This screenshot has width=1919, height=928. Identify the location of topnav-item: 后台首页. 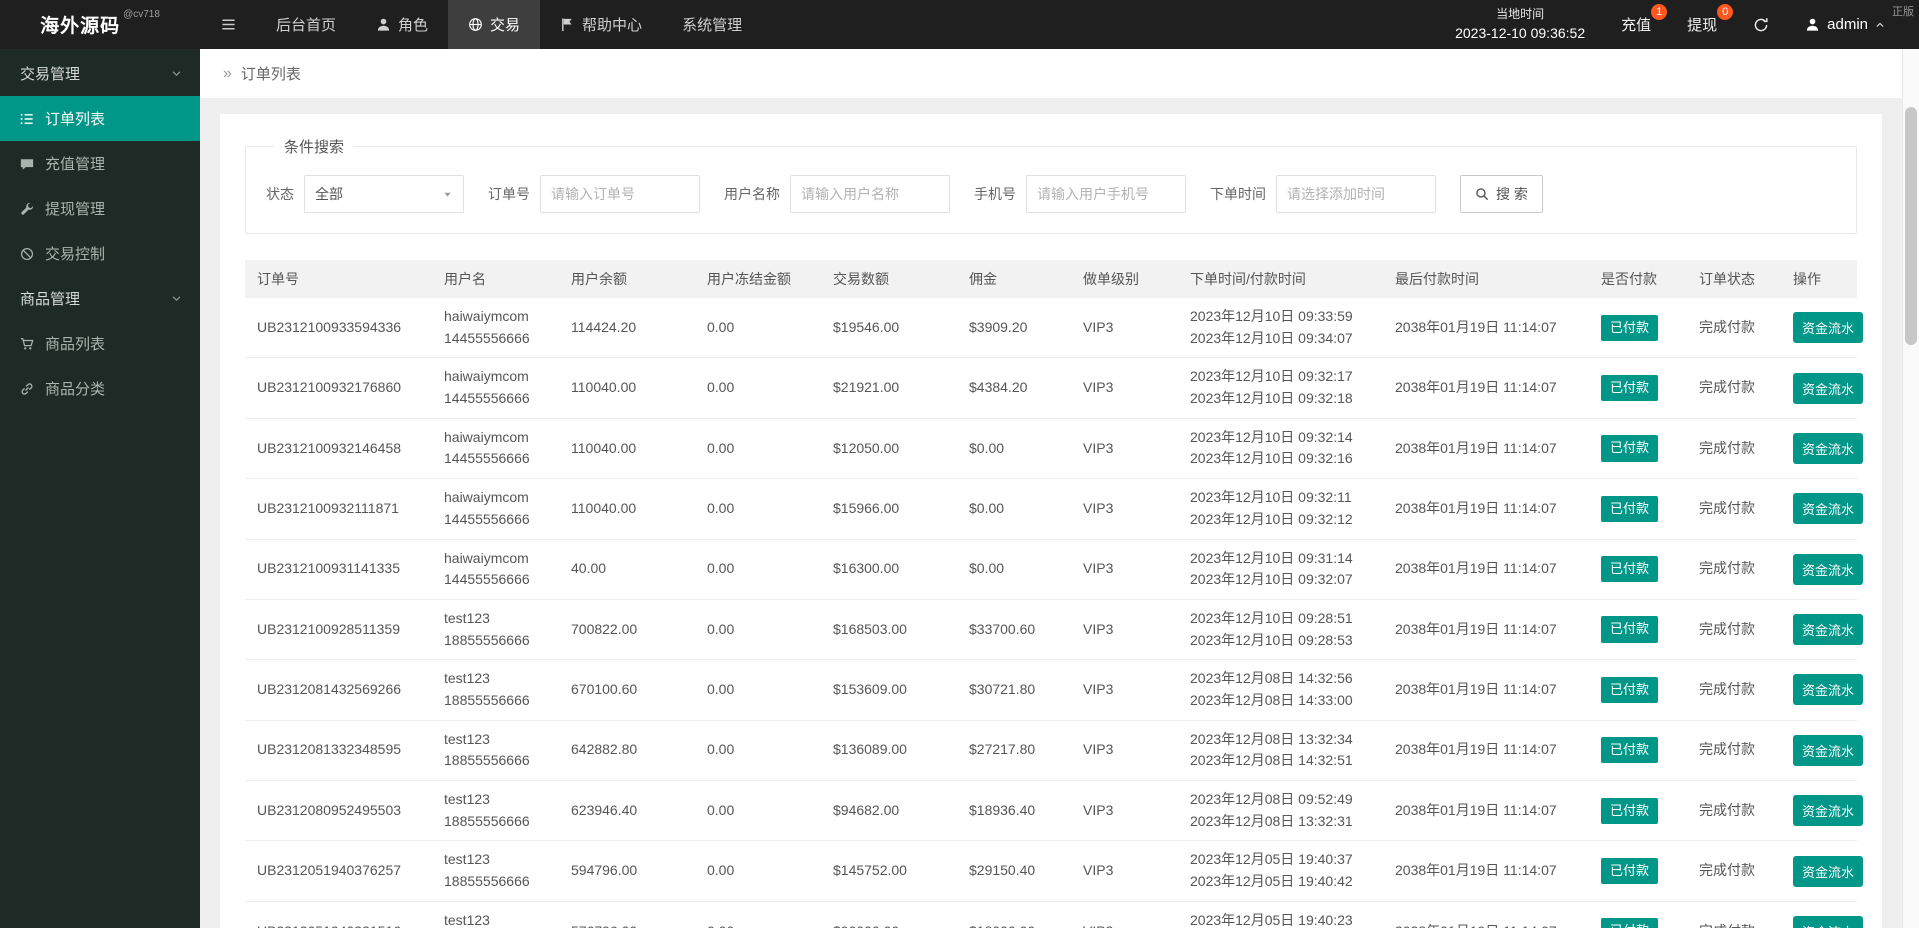
(306, 24).